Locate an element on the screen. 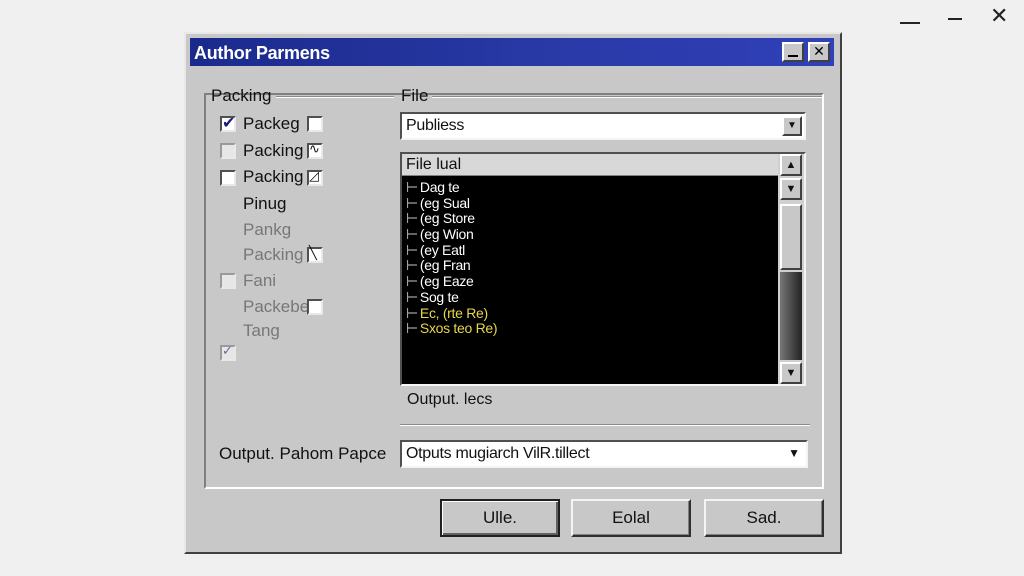 This screenshot has height=576, width=1024. packing-label-1: Packeg is located at coordinates (271, 123).